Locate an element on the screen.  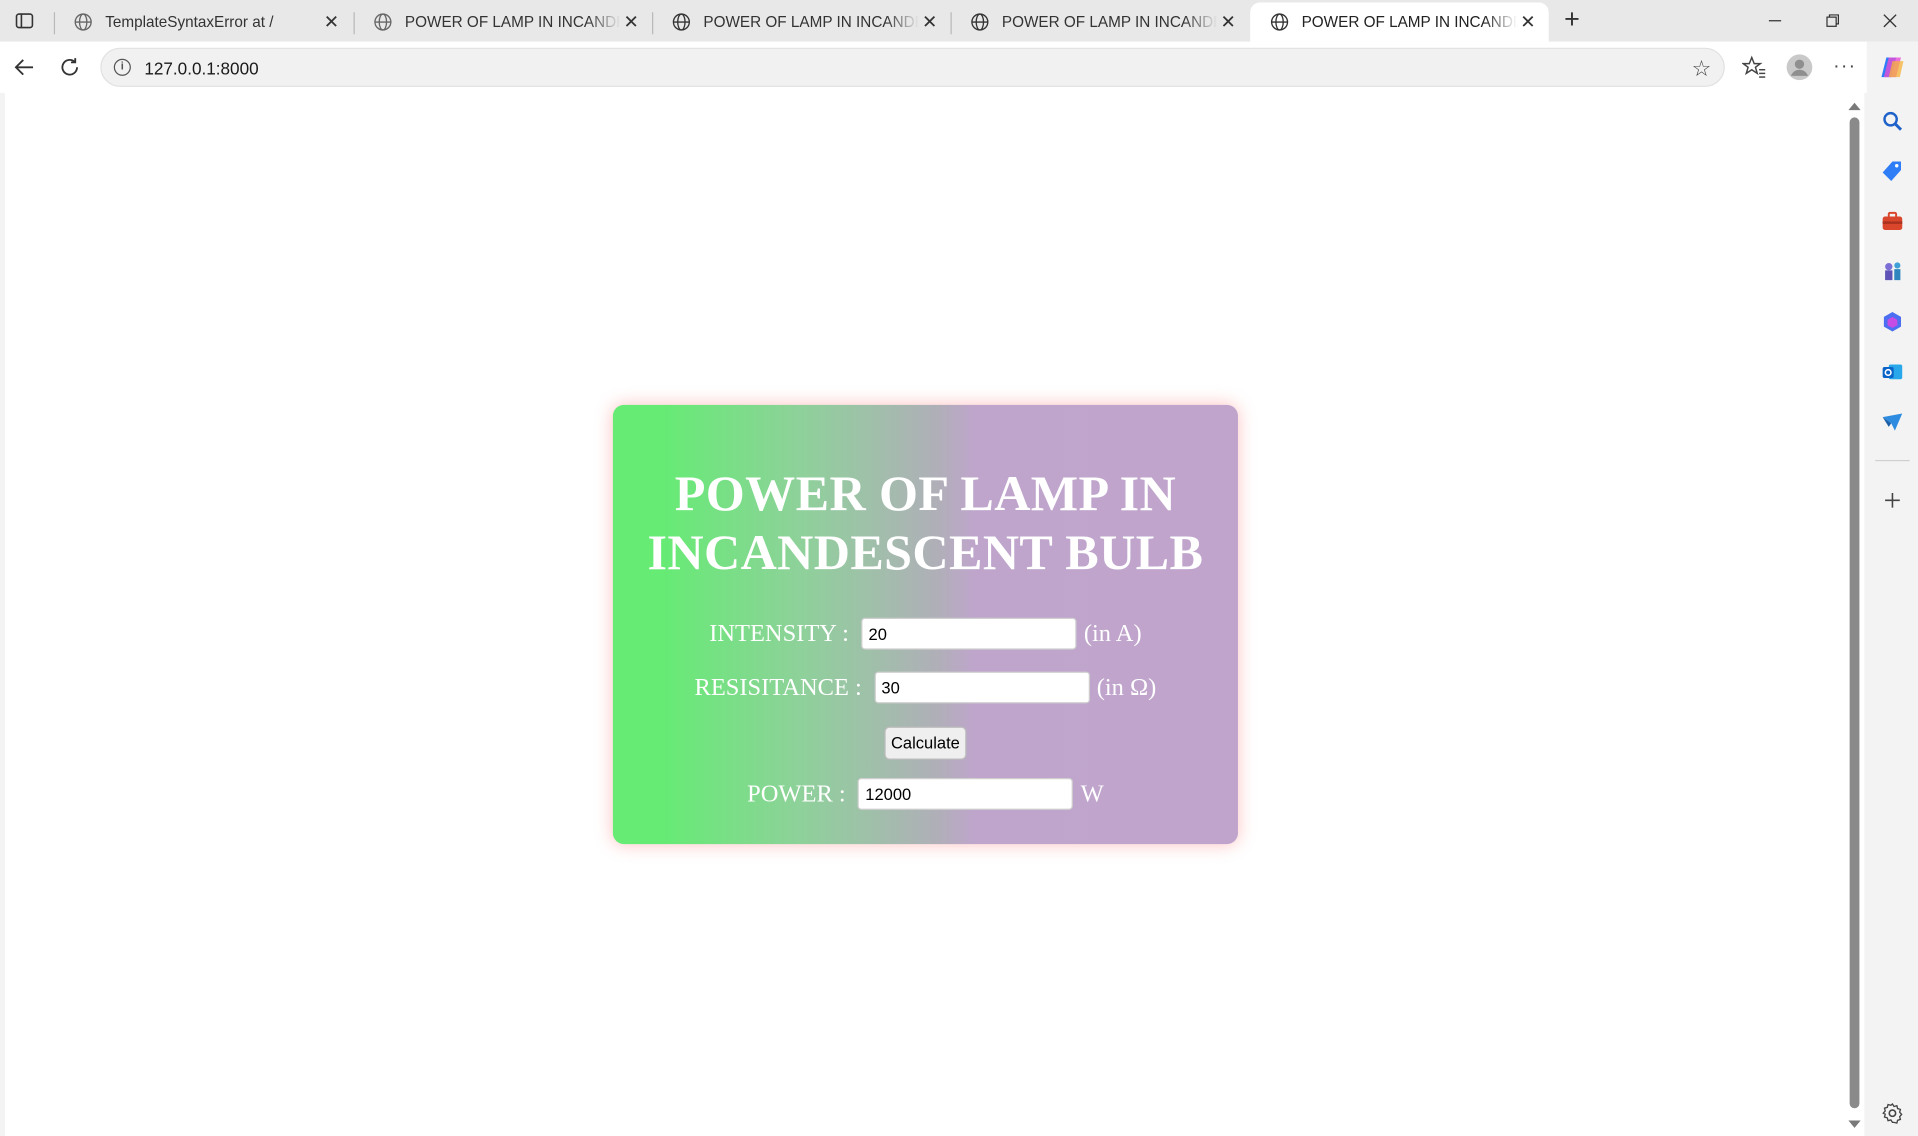
profile-button is located at coordinates (1799, 67).